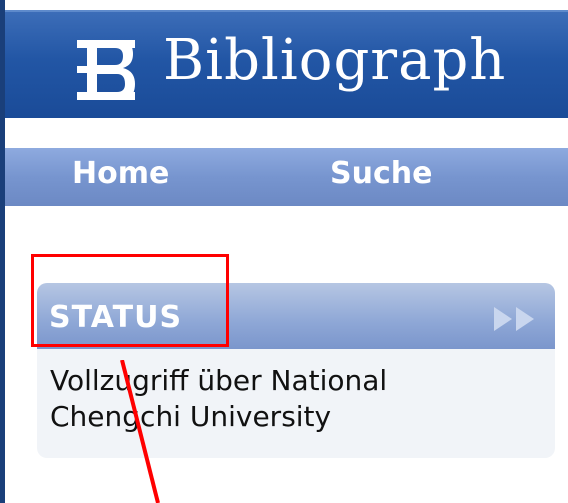 The image size is (568, 503). I want to click on site-title: Bibliograph, so click(335, 60).